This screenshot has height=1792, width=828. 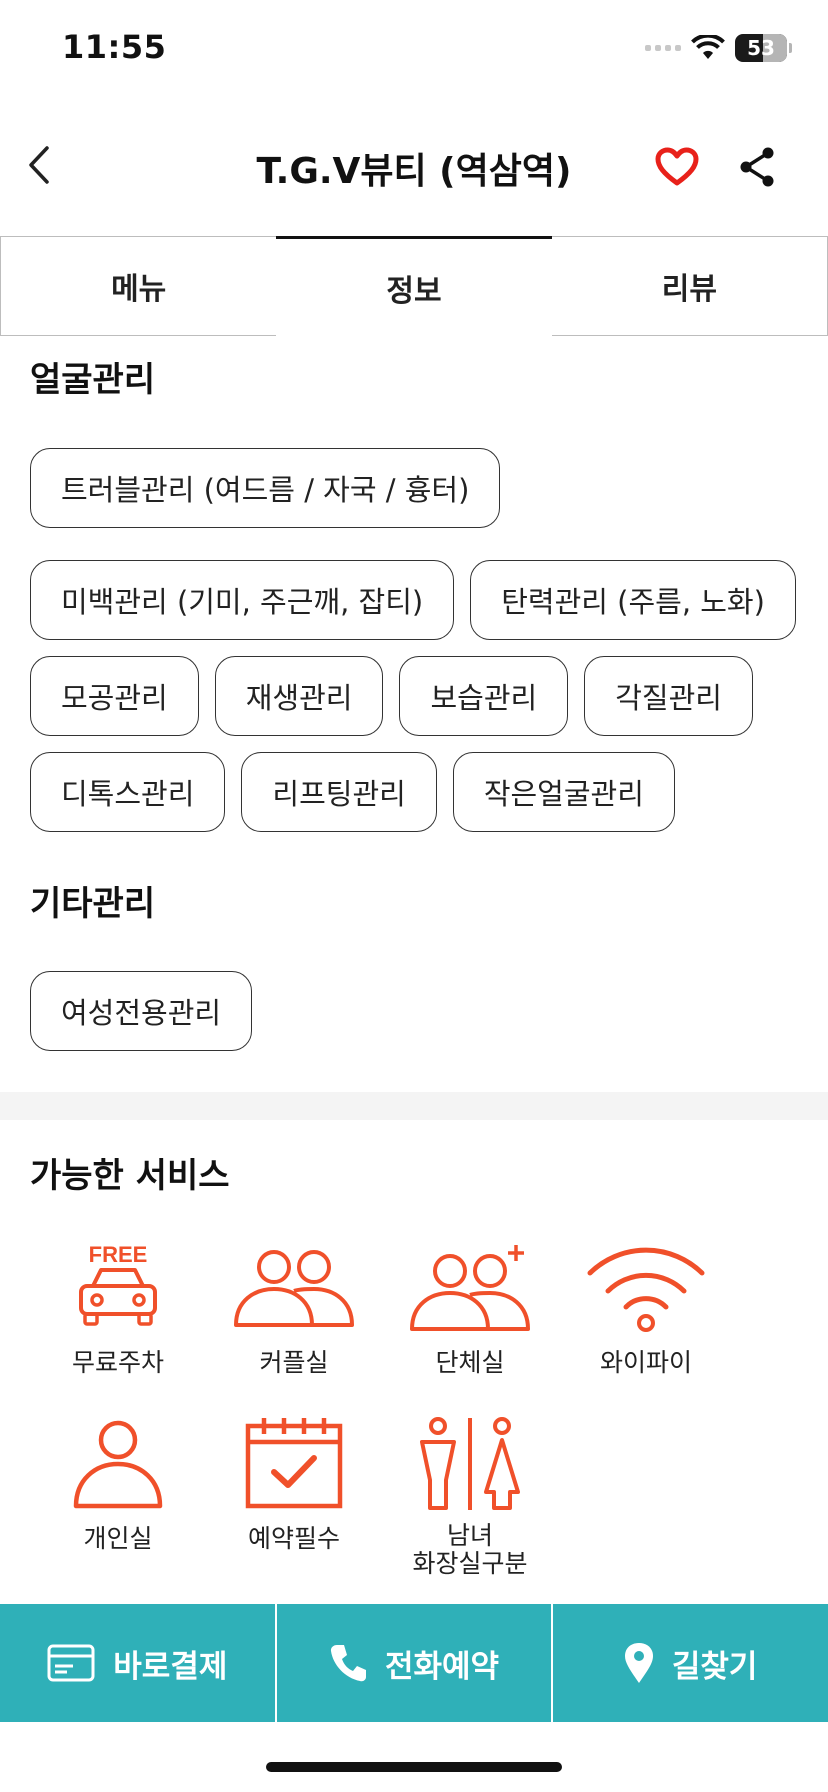 I want to click on battery-icon: 53, so click(x=761, y=48).